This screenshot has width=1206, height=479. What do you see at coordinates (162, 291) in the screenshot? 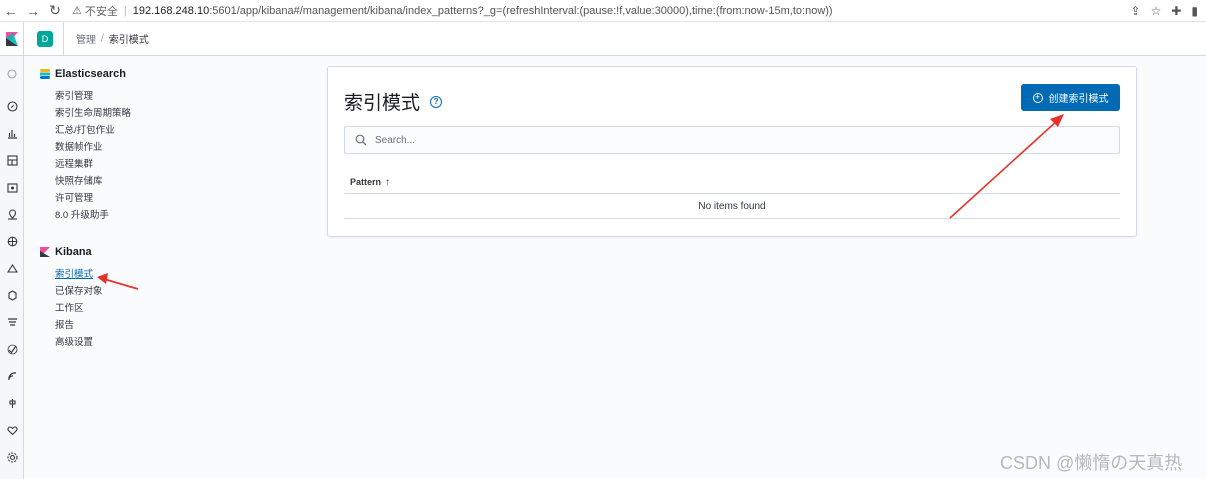
I see `kibana-nav-item: 已保存对象` at bounding box center [162, 291].